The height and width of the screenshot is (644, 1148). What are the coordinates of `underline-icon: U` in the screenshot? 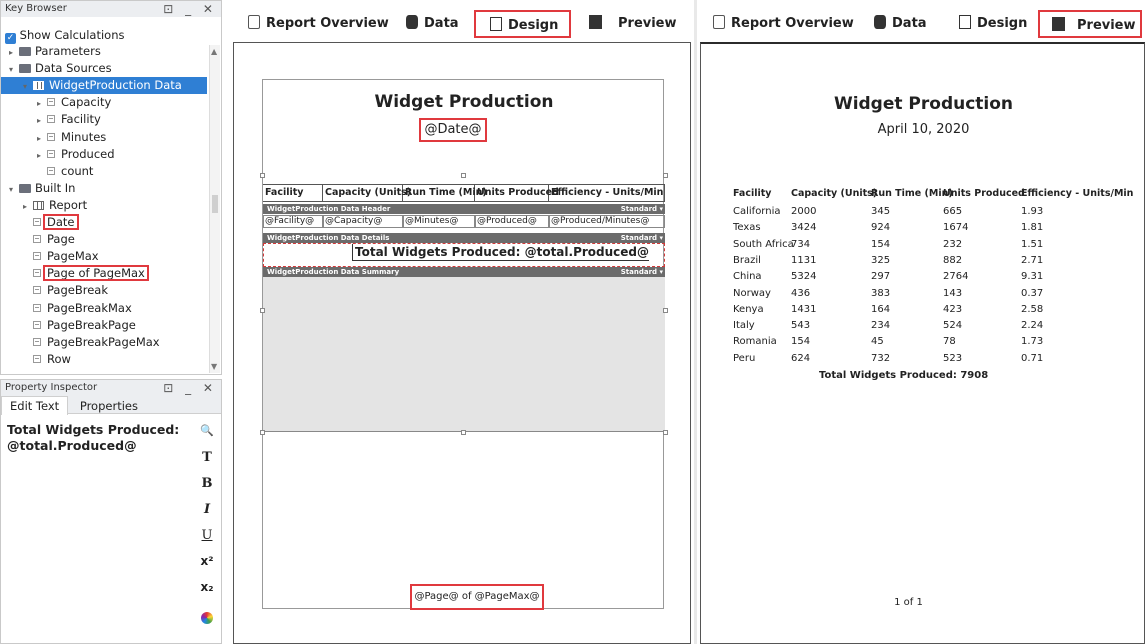 It's located at (207, 535).